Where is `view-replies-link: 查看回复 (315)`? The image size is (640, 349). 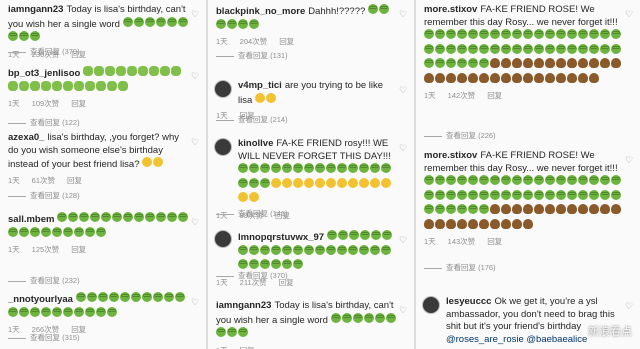 view-replies-link: 查看回复 (315) is located at coordinates (44, 337).